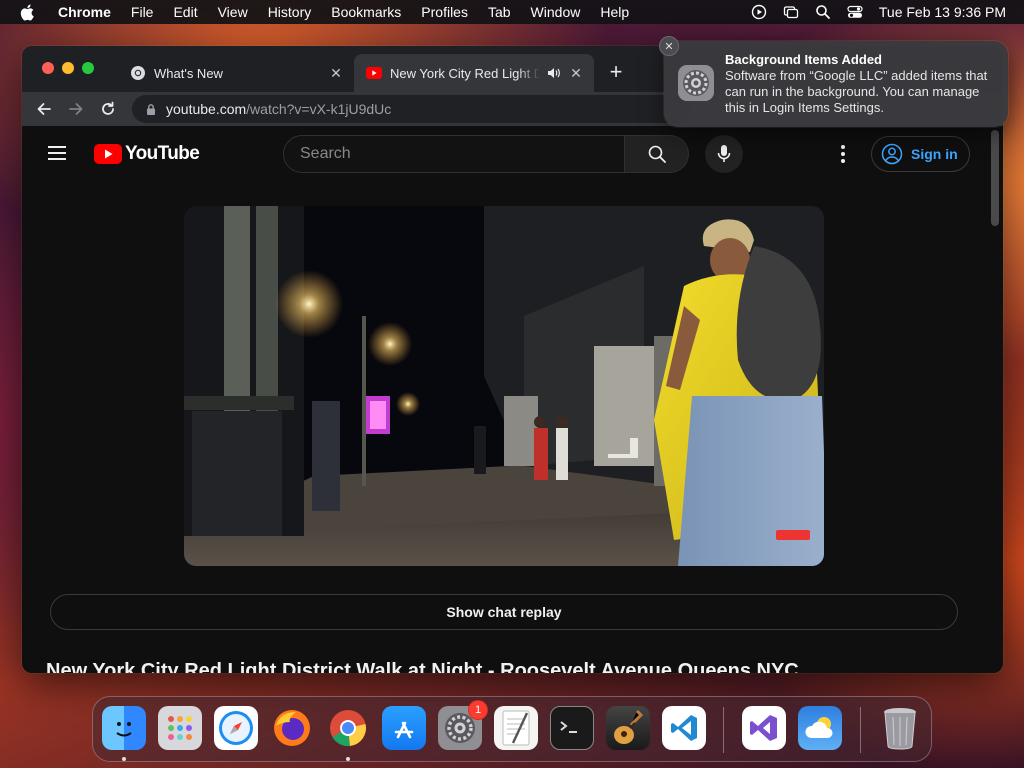  I want to click on textedit-icon, so click(516, 728).